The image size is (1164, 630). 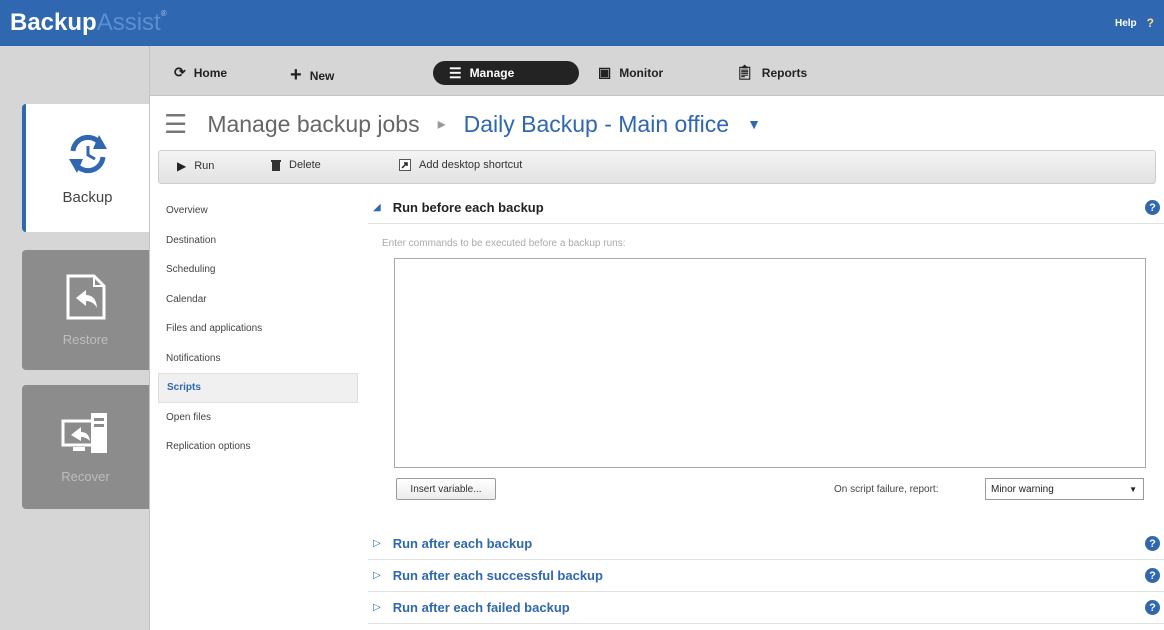 What do you see at coordinates (128, 22) in the screenshot?
I see `logo-assist-text: Assist` at bounding box center [128, 22].